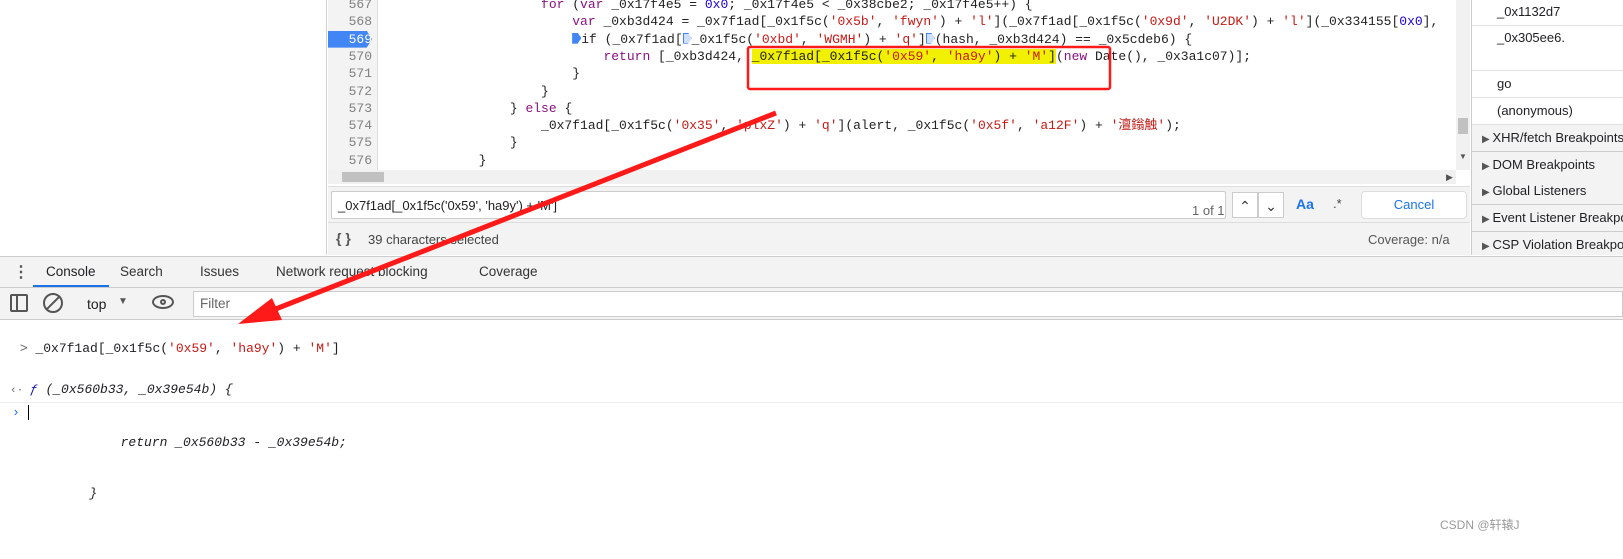  Describe the element at coordinates (260, 311) in the screenshot. I see `annotation-arrowhead` at that location.